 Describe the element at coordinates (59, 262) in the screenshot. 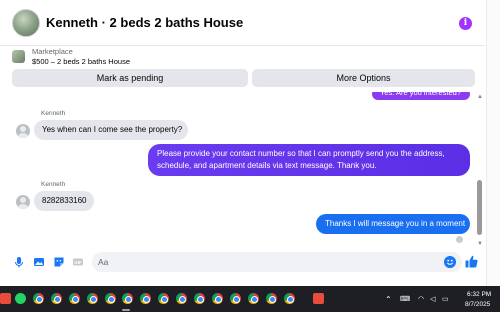

I see `sticker-icon` at that location.